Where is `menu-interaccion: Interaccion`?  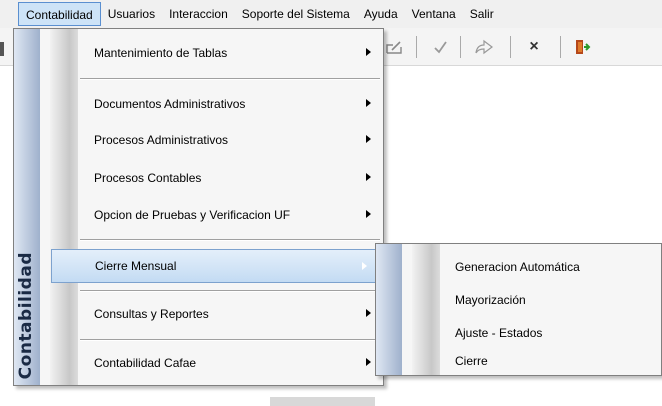
menu-interaccion: Interaccion is located at coordinates (198, 14).